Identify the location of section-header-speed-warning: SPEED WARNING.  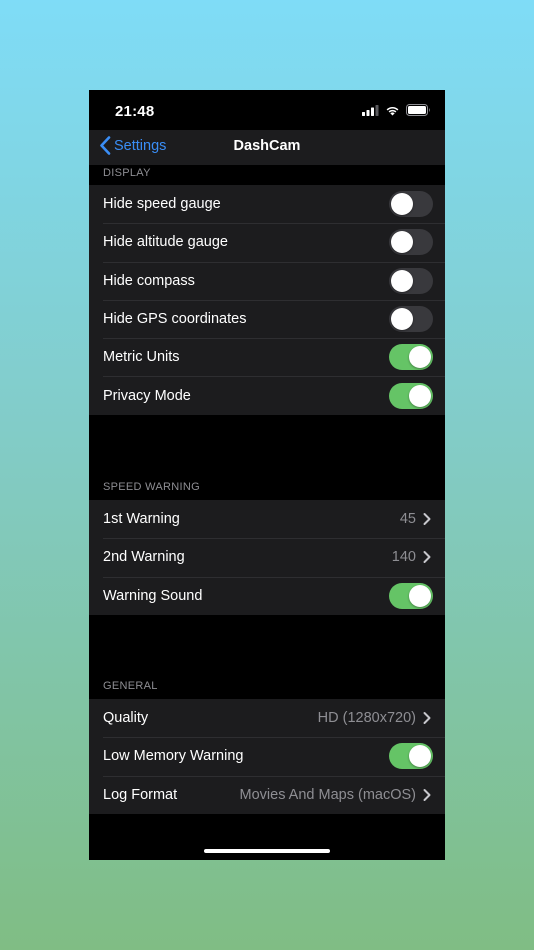
(152, 487).